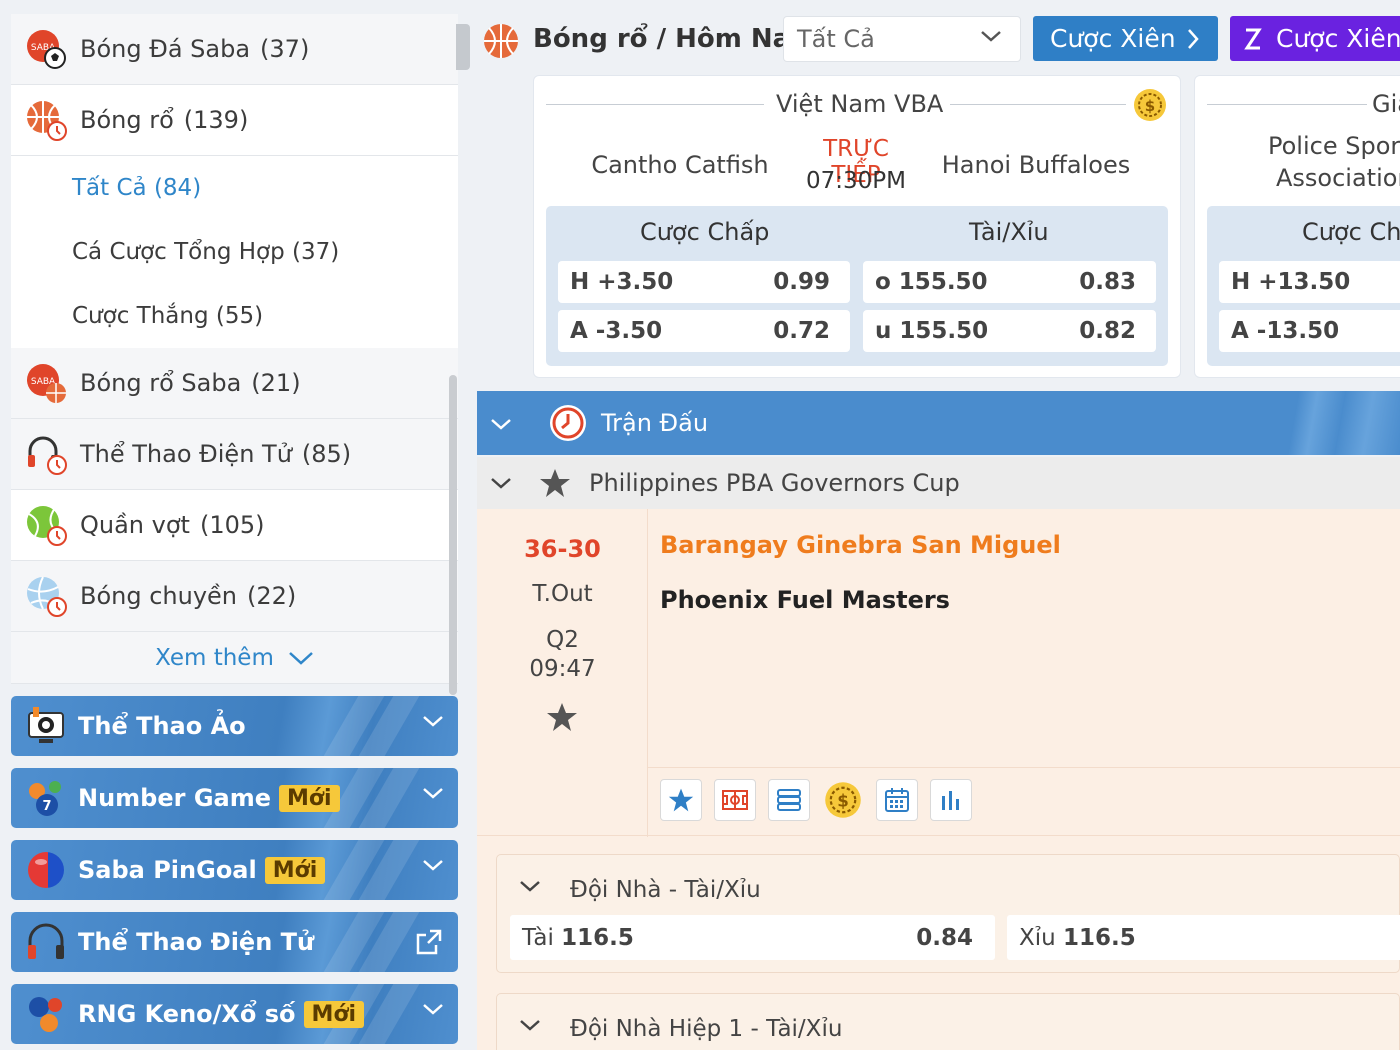 This screenshot has width=1400, height=1050. Describe the element at coordinates (1107, 282) in the screenshot. I see `odds-value: 0.83` at that location.